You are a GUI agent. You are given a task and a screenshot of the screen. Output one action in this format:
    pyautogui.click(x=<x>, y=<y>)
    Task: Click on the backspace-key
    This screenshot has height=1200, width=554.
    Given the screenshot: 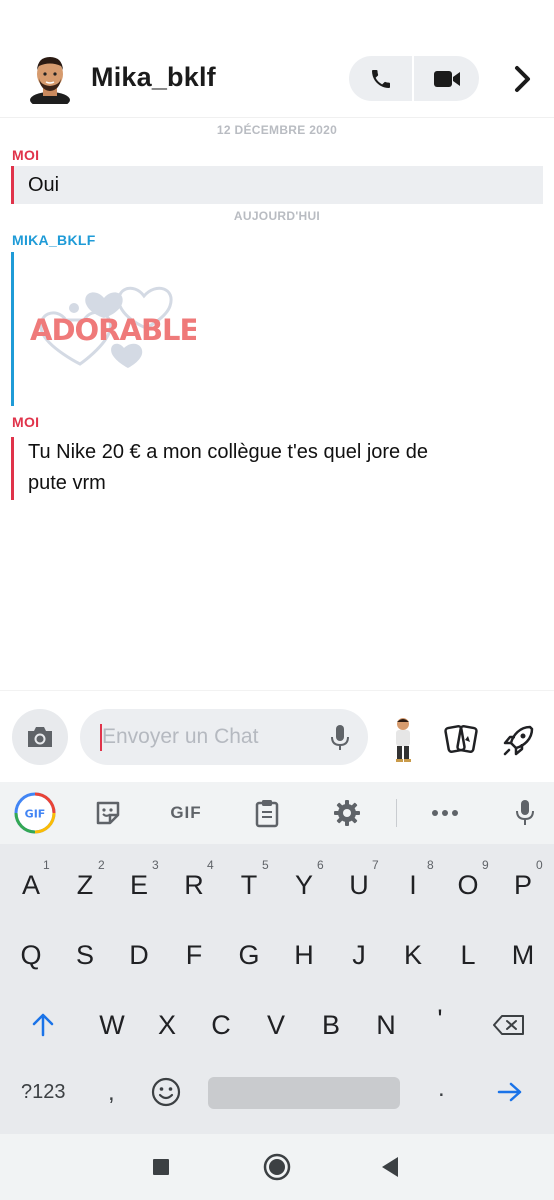 What is the action you would take?
    pyautogui.click(x=509, y=1028)
    